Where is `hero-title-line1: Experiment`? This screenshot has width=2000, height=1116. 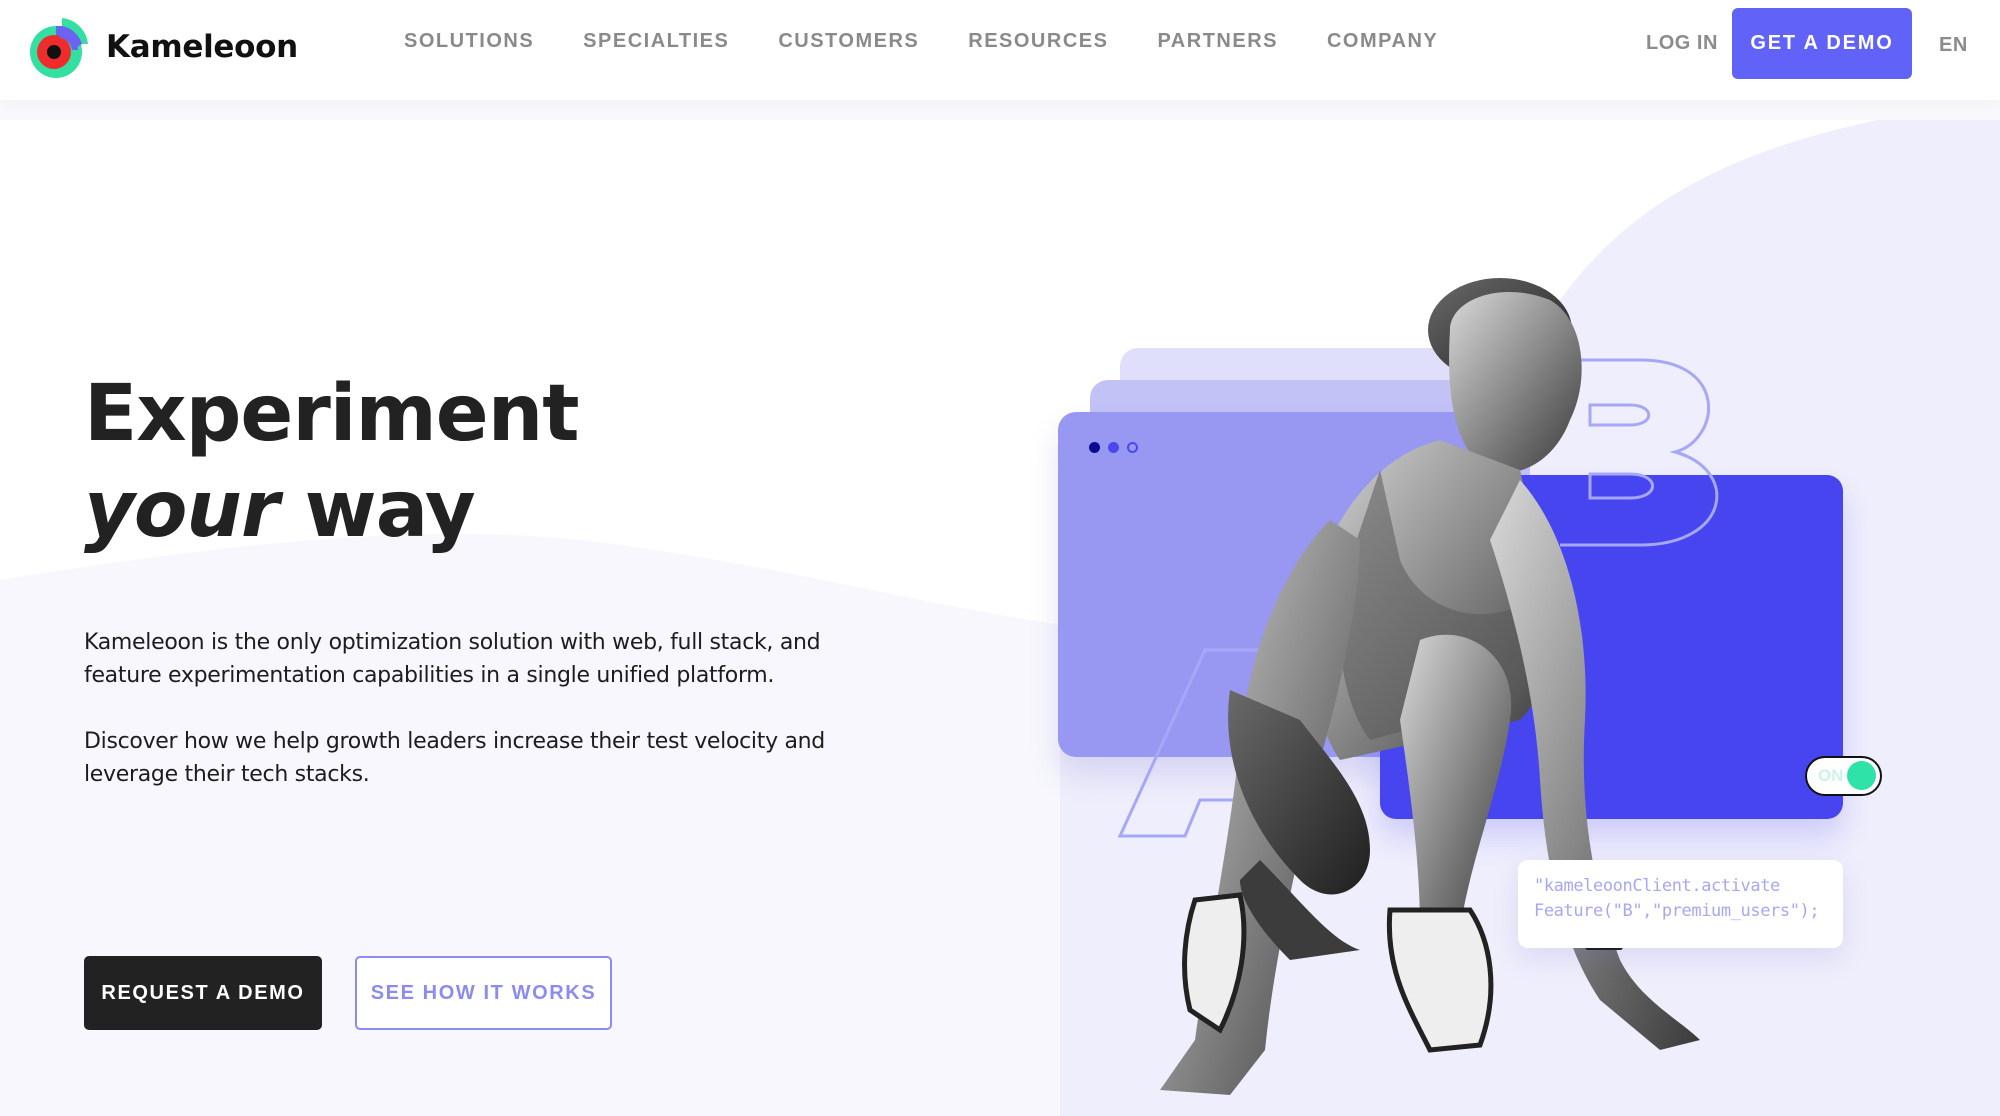
hero-title-line1: Experiment is located at coordinates (332, 414).